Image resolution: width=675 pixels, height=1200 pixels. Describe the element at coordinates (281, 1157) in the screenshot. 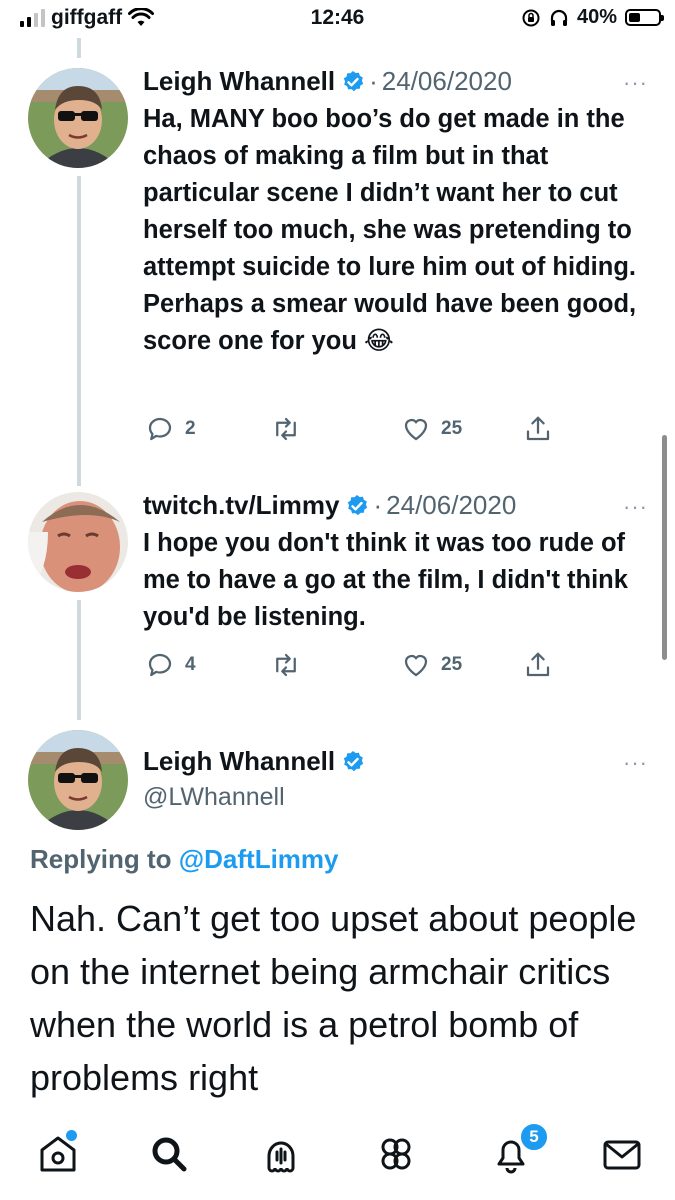

I see `spaces-icon` at that location.